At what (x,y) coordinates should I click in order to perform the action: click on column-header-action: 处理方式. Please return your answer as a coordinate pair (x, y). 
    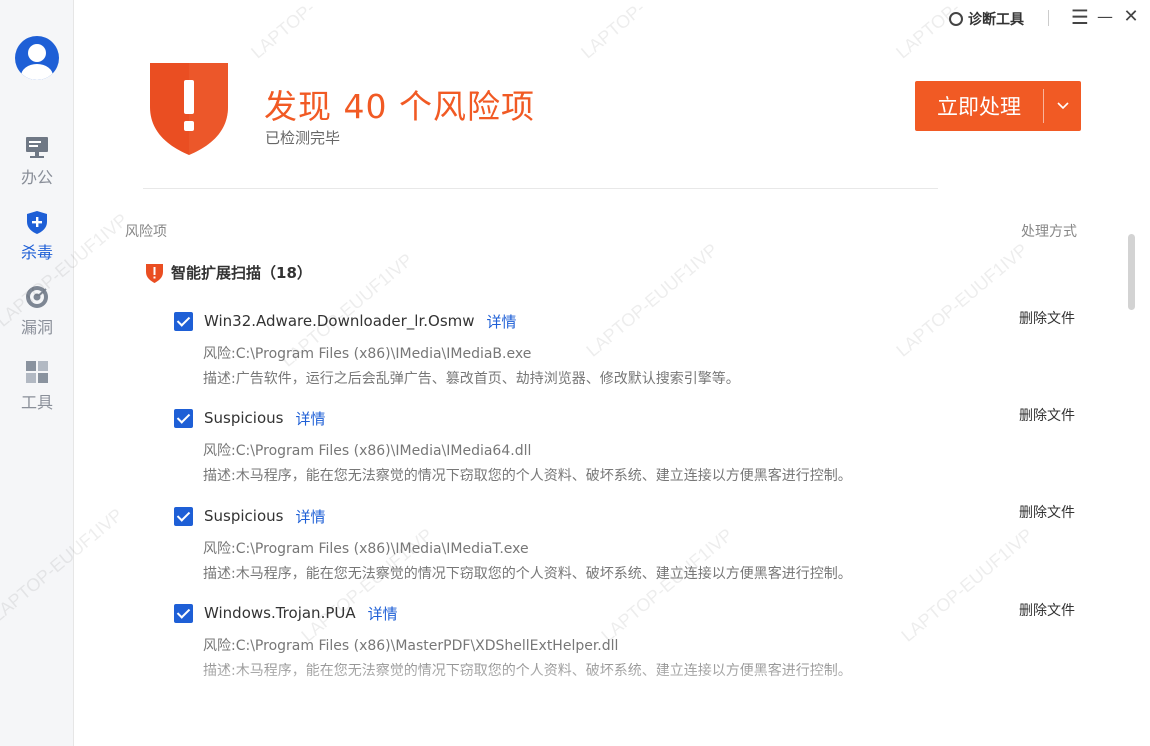
    Looking at the image, I should click on (1049, 232).